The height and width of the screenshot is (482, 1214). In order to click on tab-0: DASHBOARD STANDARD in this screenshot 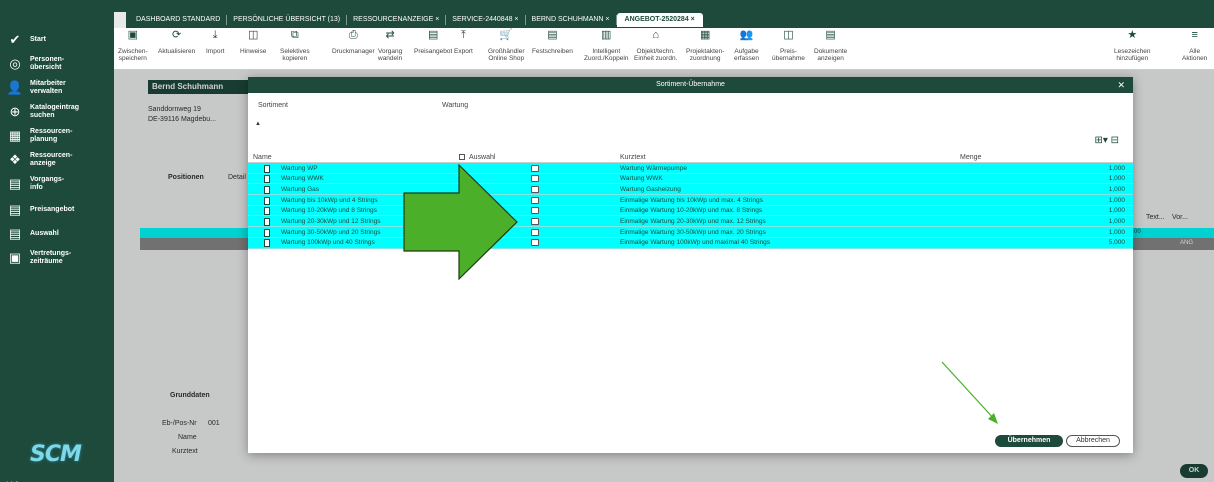, I will do `click(179, 20)`.